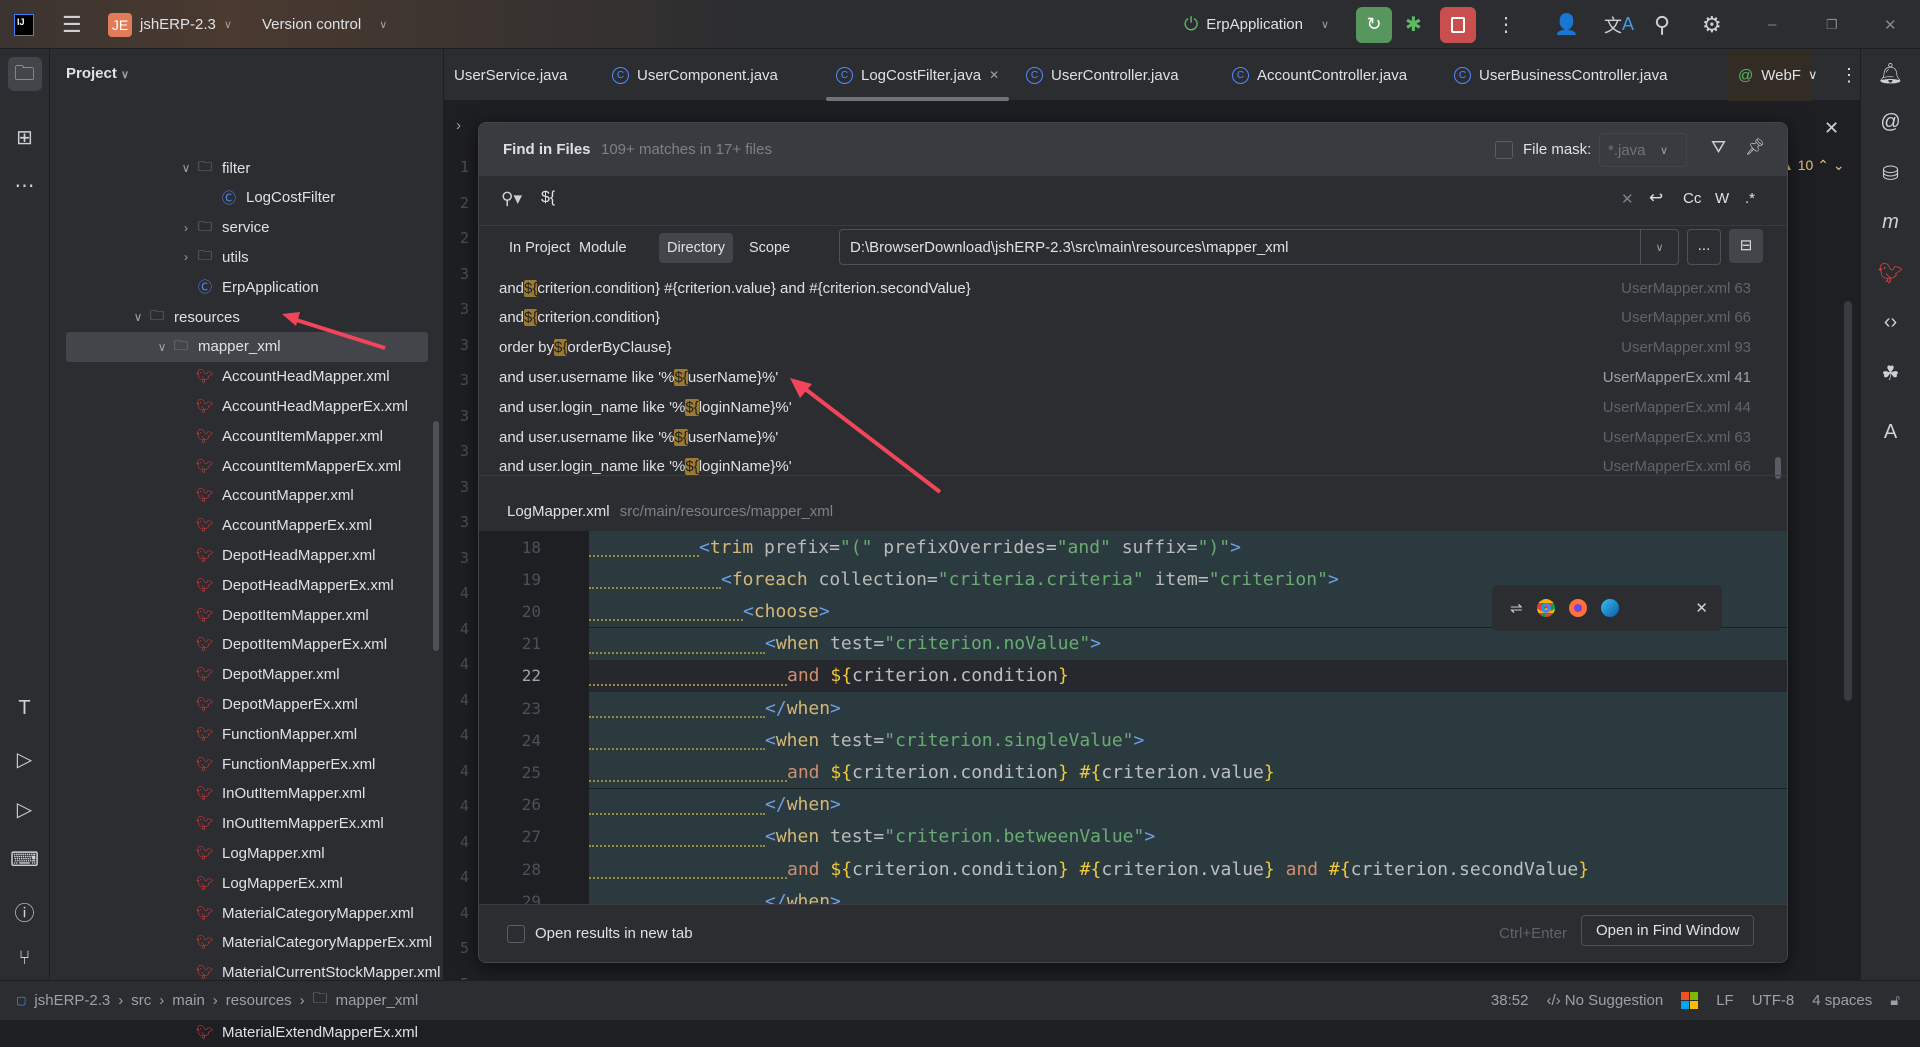  What do you see at coordinates (320, 1032) in the screenshot?
I see `tree-item-label: MaterialExtendMapperEx.xml` at bounding box center [320, 1032].